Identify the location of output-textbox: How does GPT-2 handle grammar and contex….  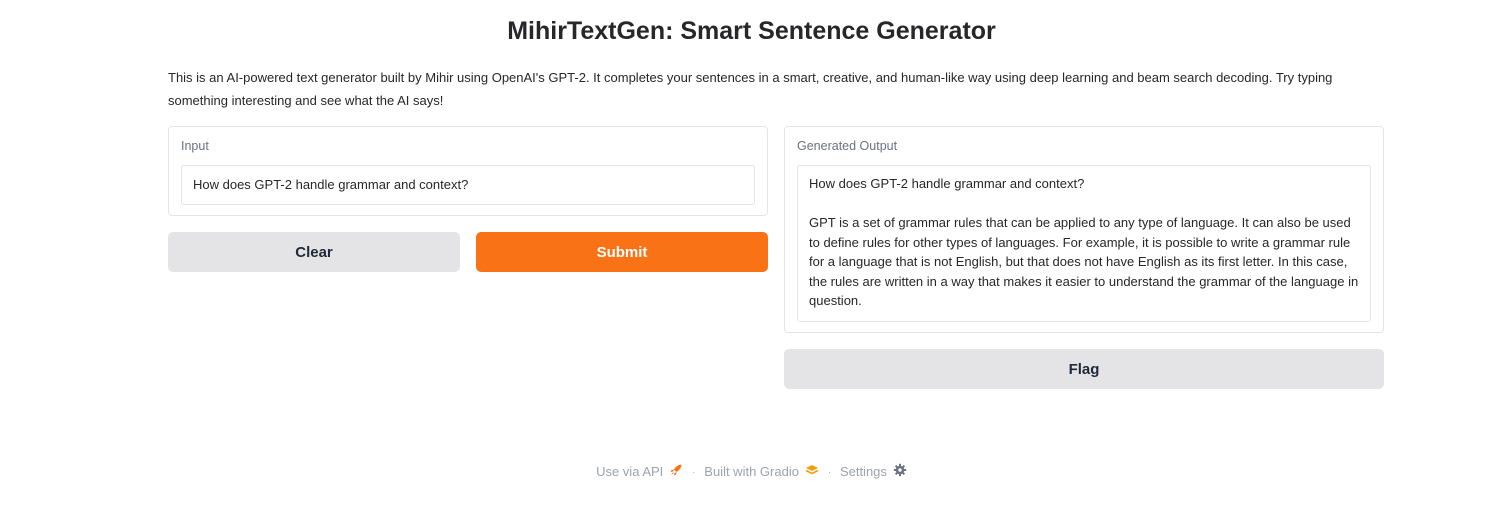
(1084, 243).